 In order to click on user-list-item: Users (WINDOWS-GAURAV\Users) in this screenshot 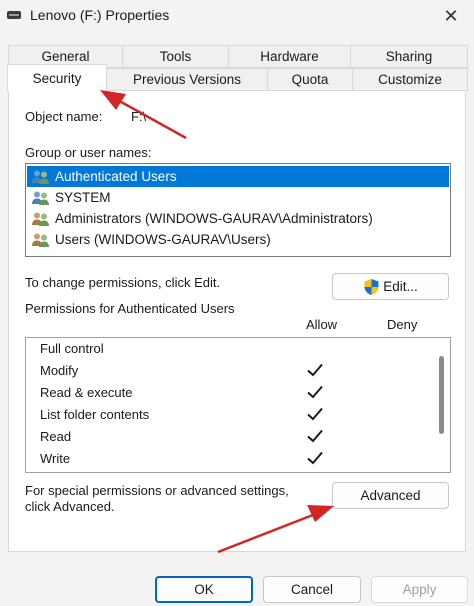, I will do `click(238, 239)`.